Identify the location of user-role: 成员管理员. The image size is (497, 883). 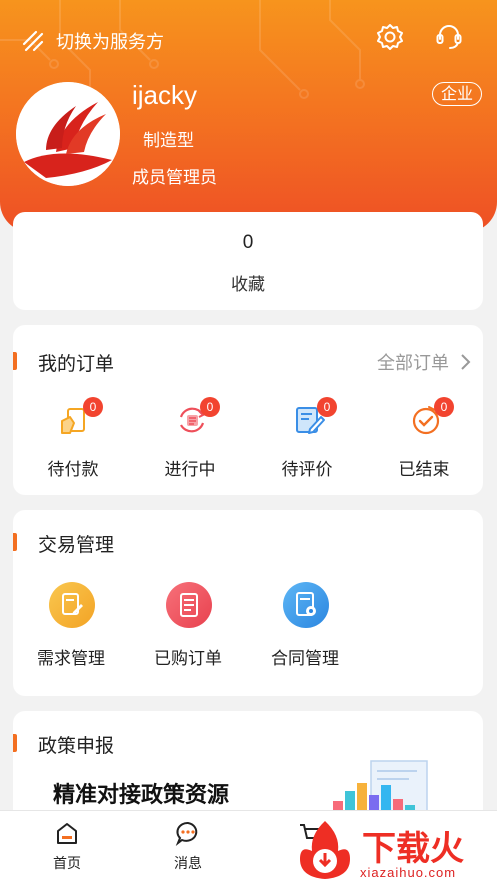
(174, 178).